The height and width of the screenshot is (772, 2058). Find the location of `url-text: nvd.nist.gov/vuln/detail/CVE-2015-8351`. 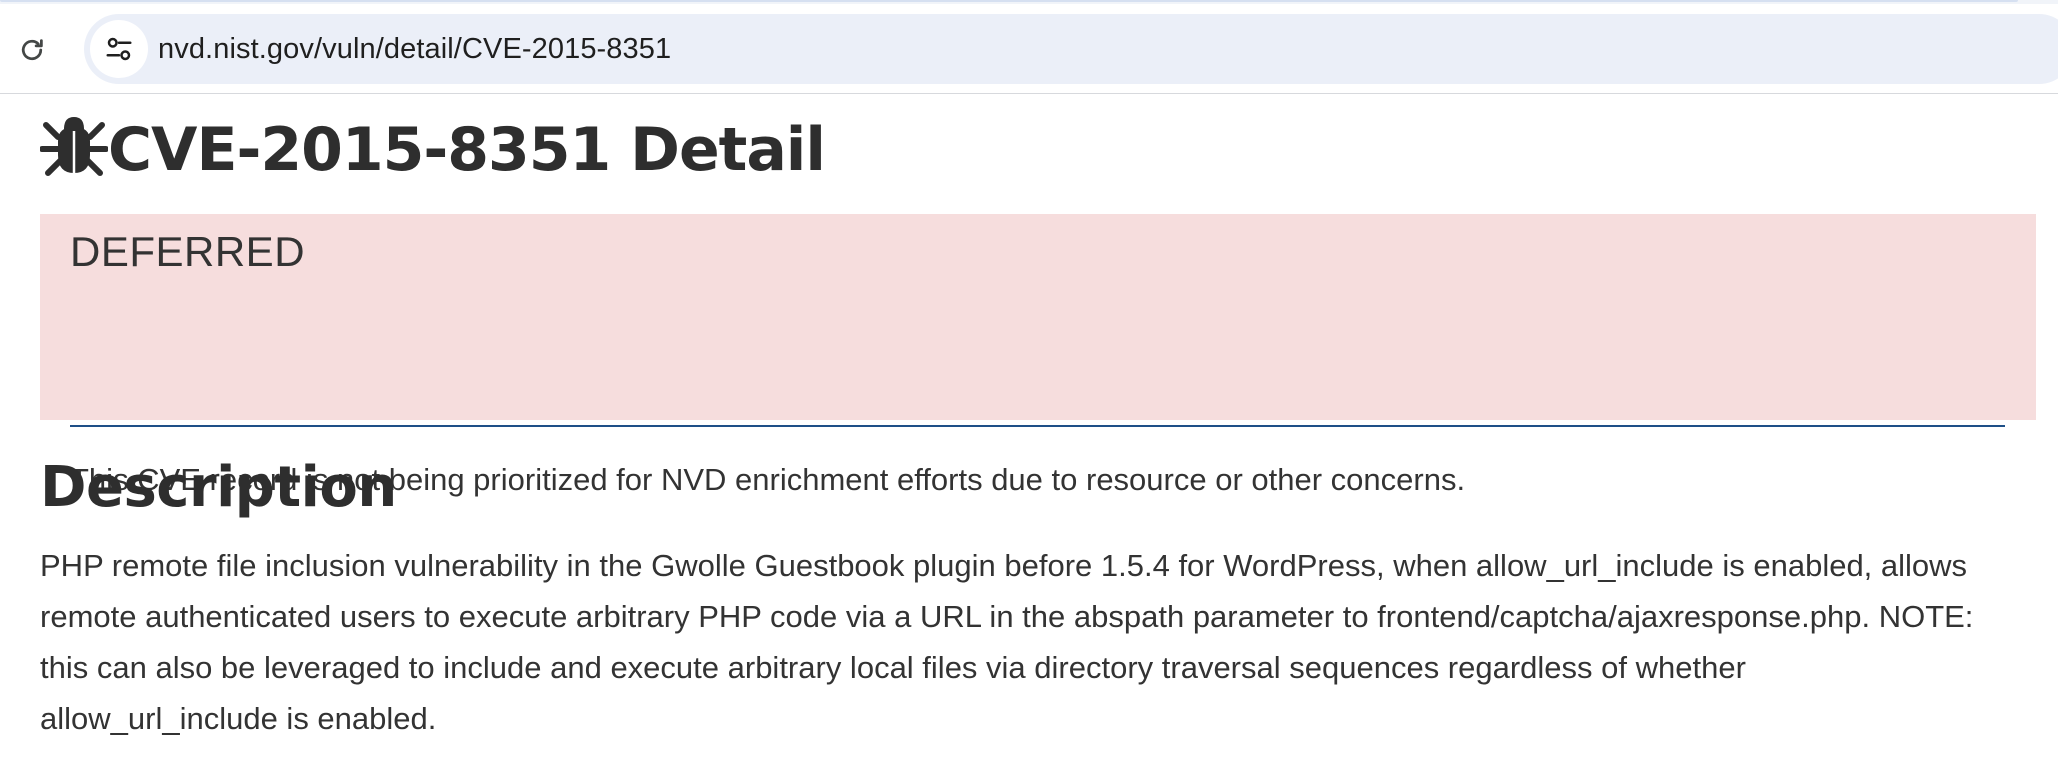

url-text: nvd.nist.gov/vuln/detail/CVE-2015-8351 is located at coordinates (414, 49).